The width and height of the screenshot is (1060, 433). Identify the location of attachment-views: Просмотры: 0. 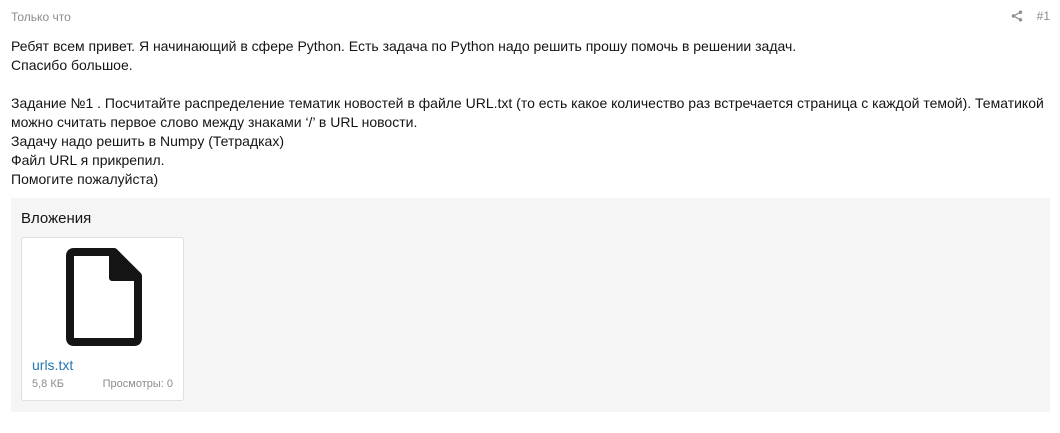
(138, 384).